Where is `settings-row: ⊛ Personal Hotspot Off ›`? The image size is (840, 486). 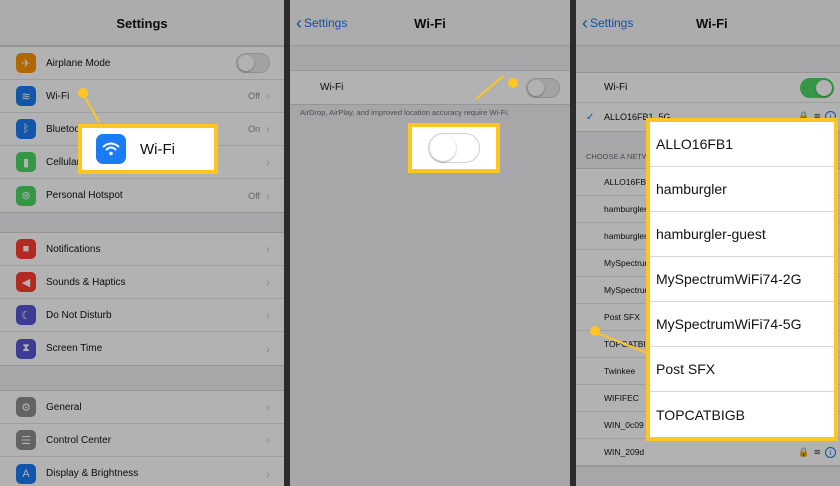
settings-row: ⊛ Personal Hotspot Off › is located at coordinates (142, 195).